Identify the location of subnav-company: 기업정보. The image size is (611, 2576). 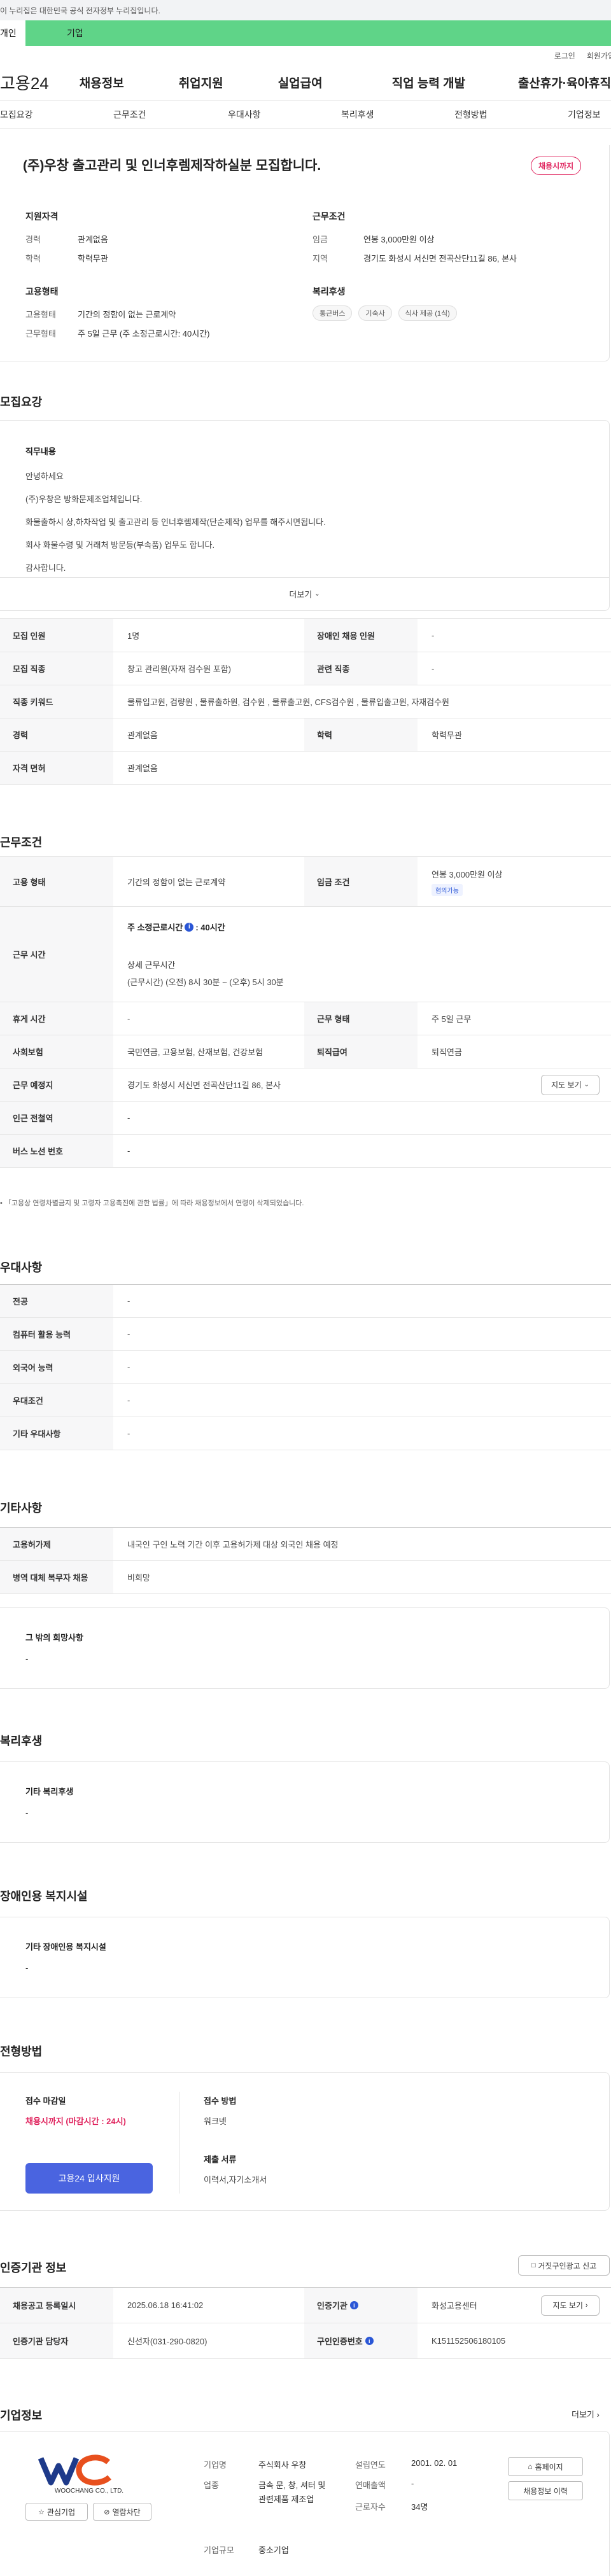
(584, 114).